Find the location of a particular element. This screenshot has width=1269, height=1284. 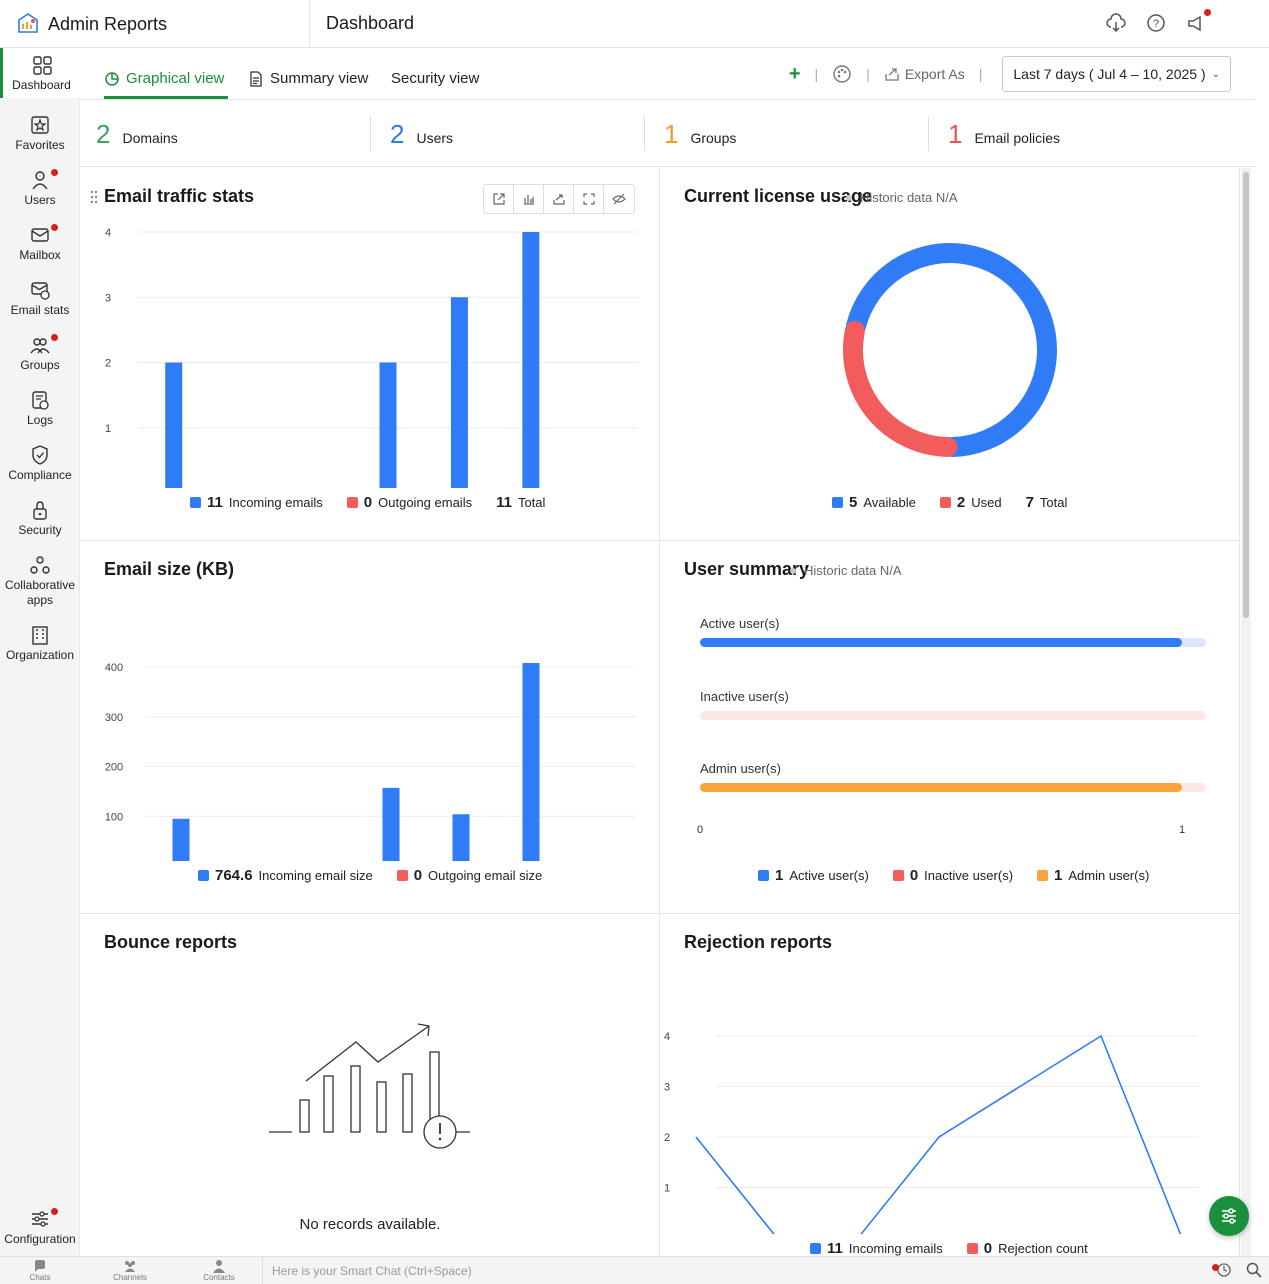

channels-icon is located at coordinates (130, 1266).